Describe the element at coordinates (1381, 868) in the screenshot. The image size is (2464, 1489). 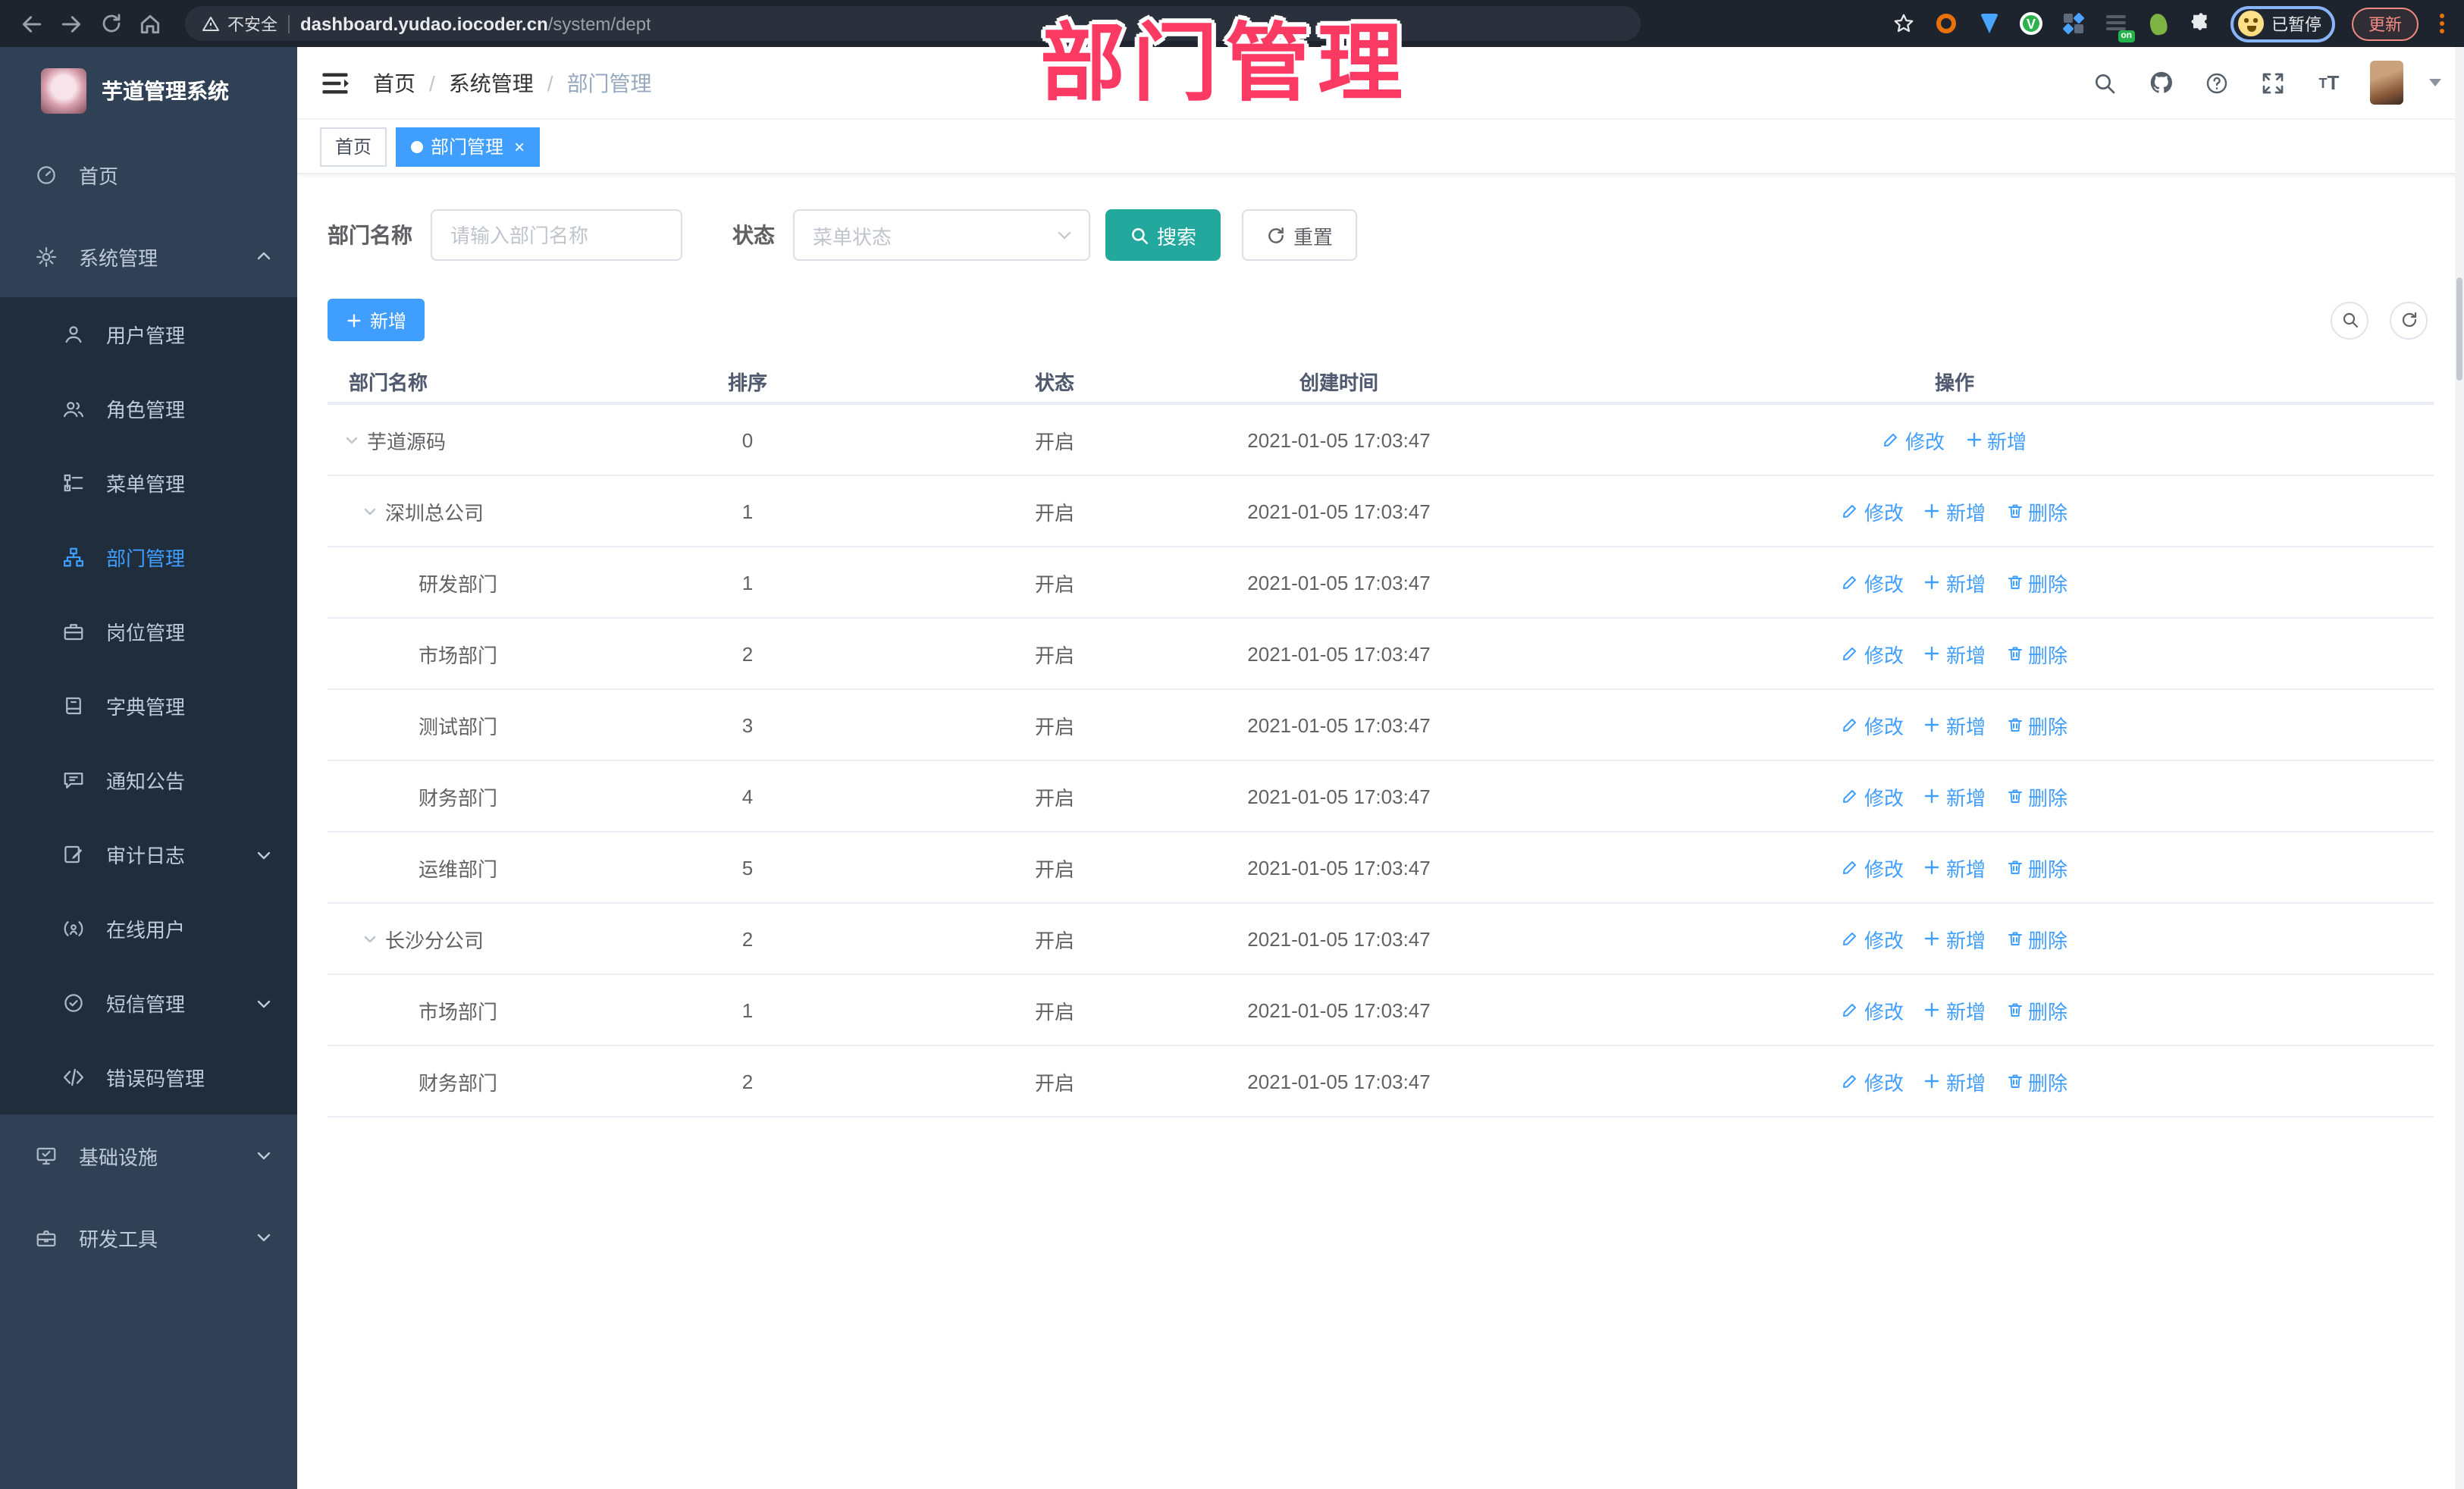
I see `table-row: 运维部门 5 开启 2021-01-05 17:03:47 修改 新增 删除` at that location.